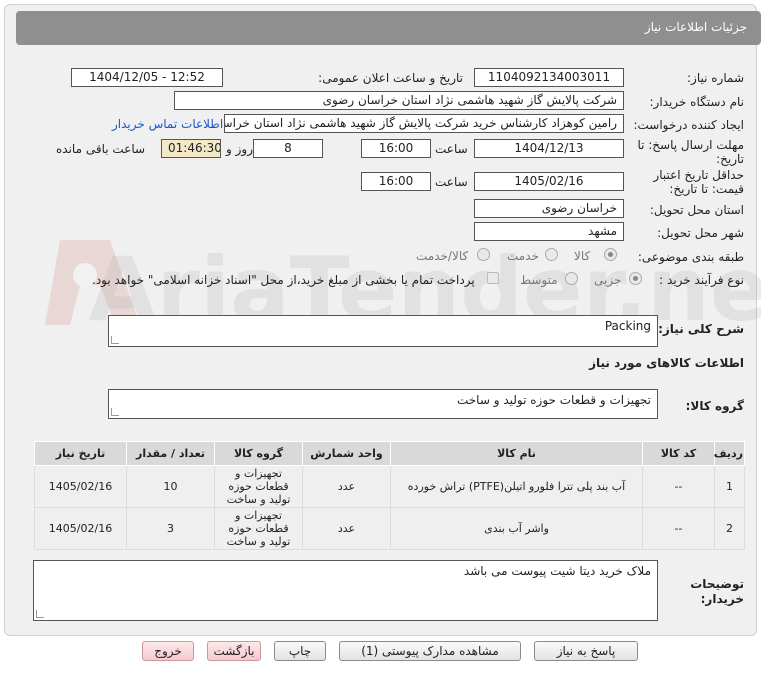  Describe the element at coordinates (396, 181) in the screenshot. I see `validity-time-field: 16:00` at that location.